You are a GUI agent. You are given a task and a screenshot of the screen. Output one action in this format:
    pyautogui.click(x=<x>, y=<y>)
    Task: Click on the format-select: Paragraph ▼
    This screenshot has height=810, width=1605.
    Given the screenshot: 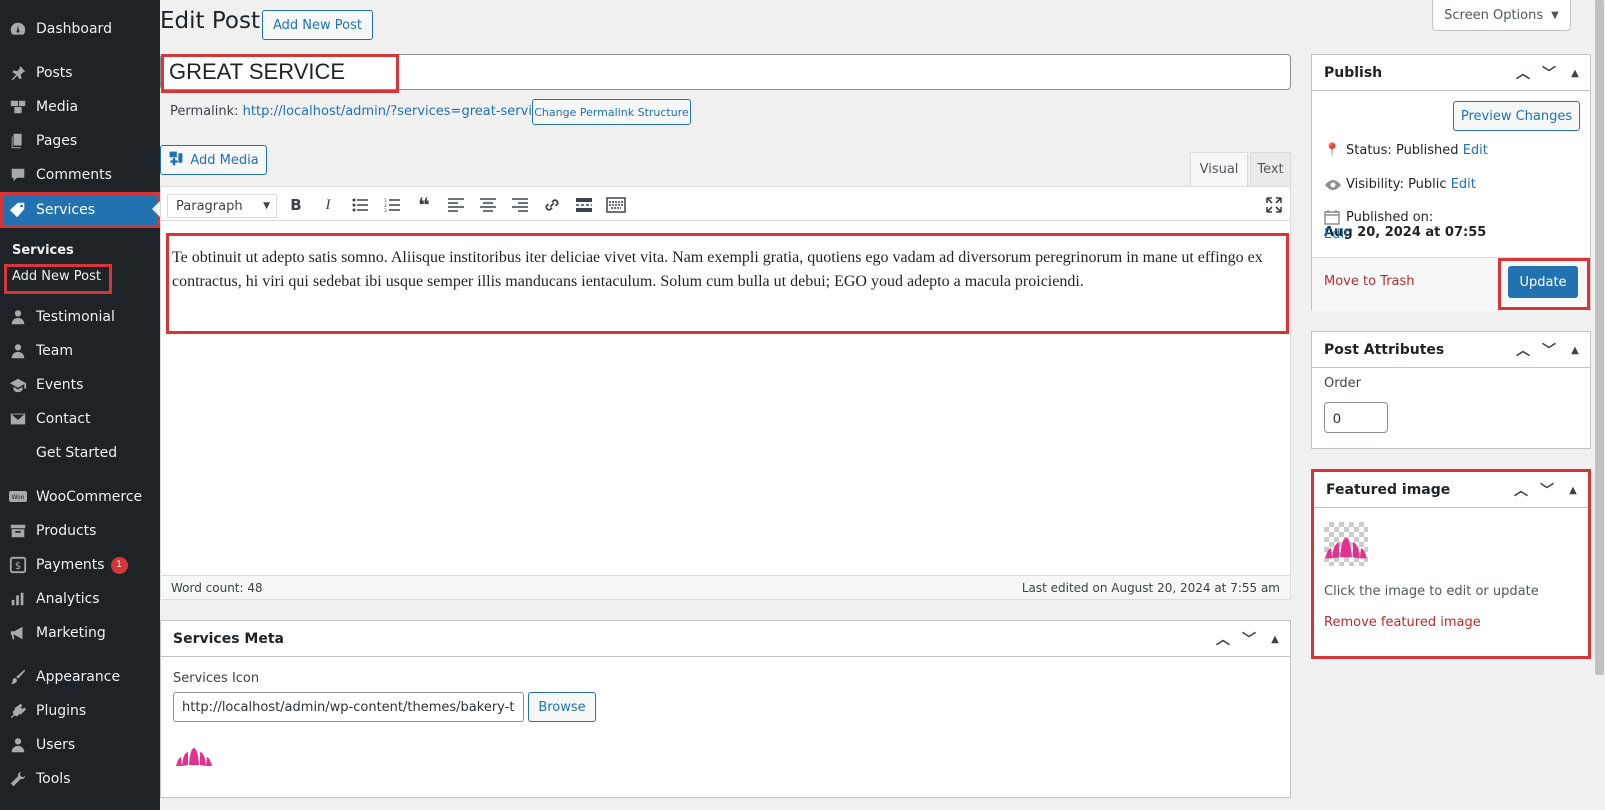 What is the action you would take?
    pyautogui.click(x=222, y=206)
    